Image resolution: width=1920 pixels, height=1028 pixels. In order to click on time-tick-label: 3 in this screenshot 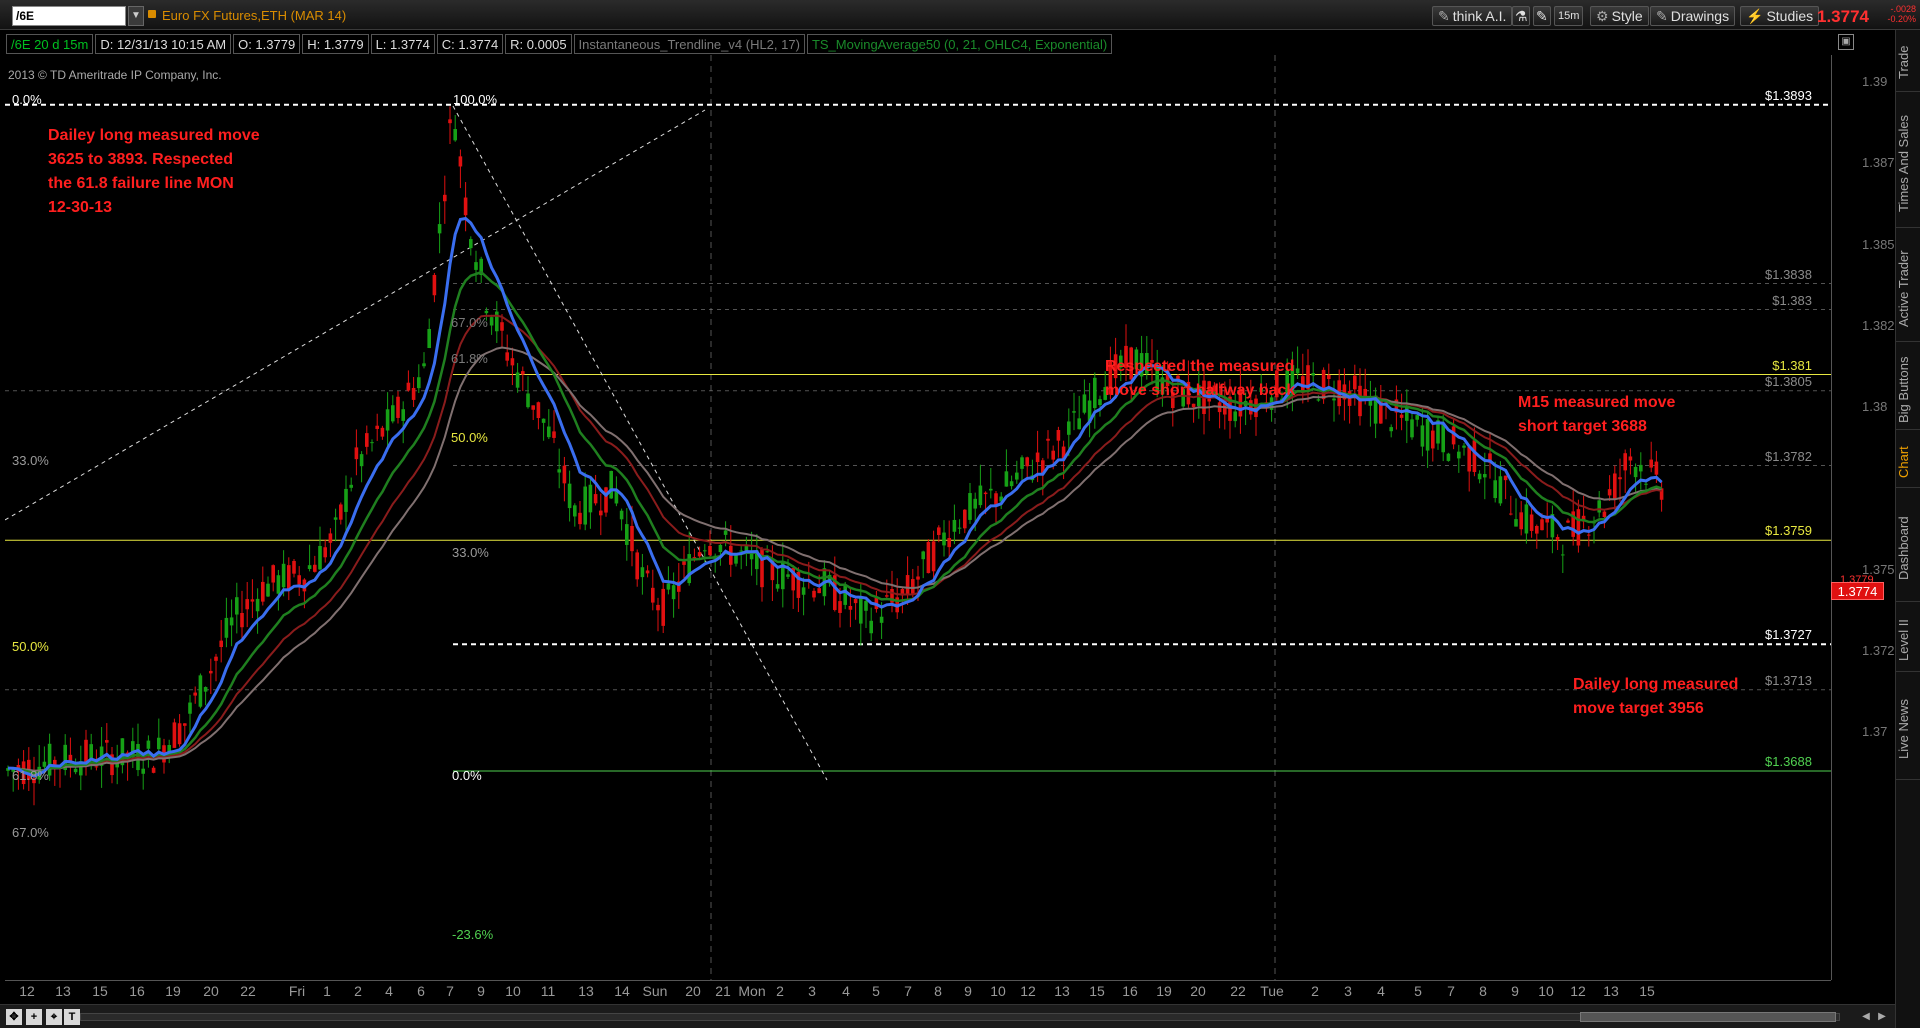, I will do `click(812, 991)`.